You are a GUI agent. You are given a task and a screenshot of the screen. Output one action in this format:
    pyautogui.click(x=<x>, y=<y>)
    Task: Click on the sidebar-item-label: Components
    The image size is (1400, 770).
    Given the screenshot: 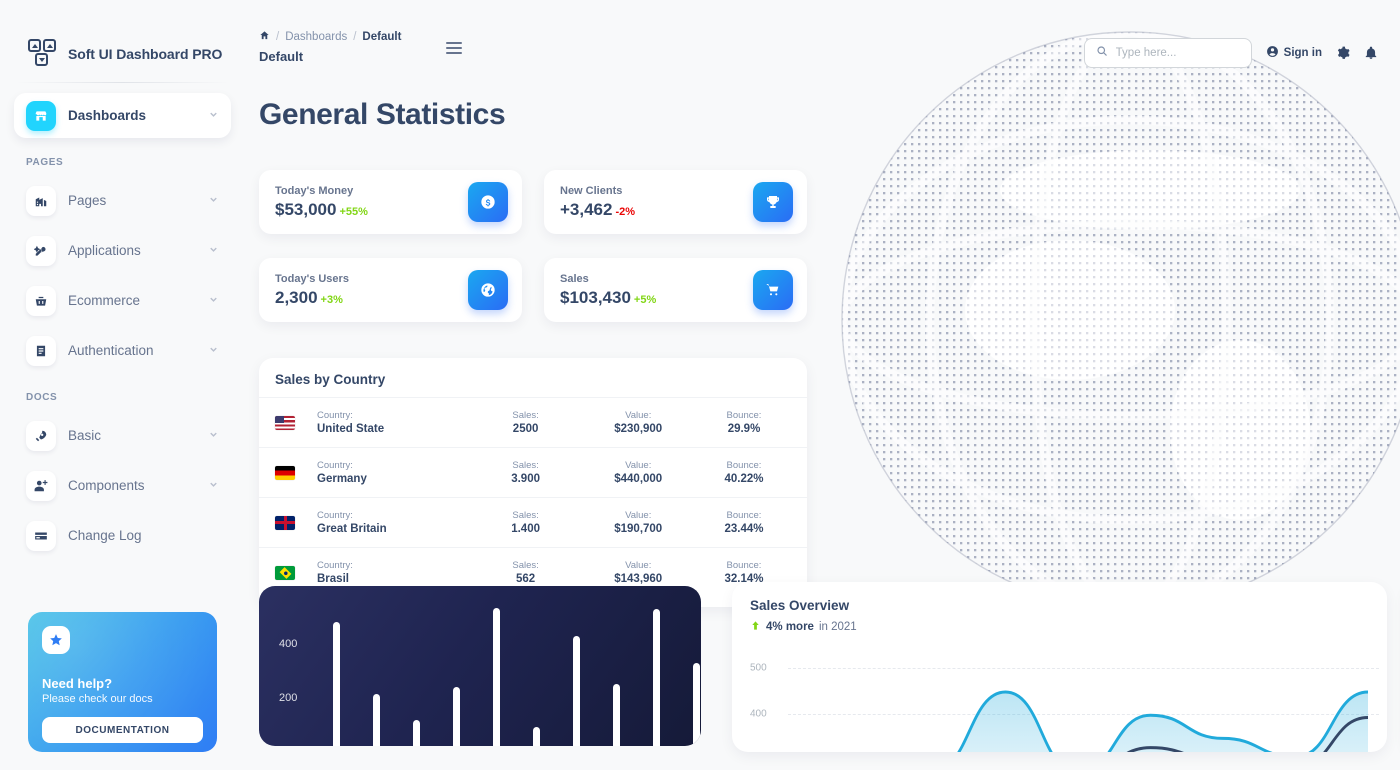 What is the action you would take?
    pyautogui.click(x=106, y=485)
    